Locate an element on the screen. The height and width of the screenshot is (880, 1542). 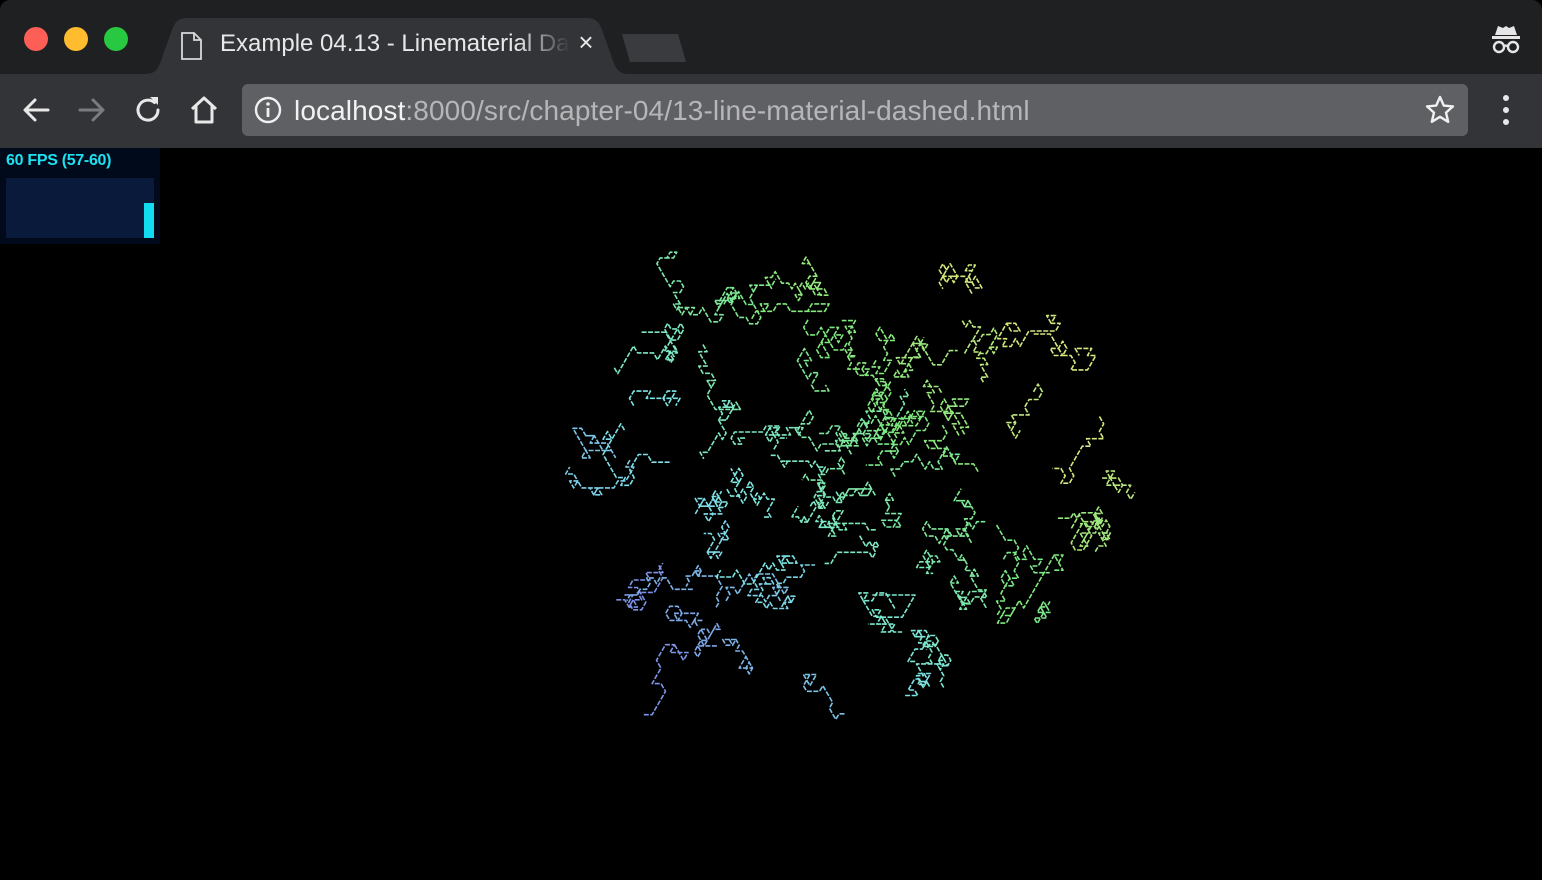
fps-label: 60 FPS (57-60) is located at coordinates (59, 160).